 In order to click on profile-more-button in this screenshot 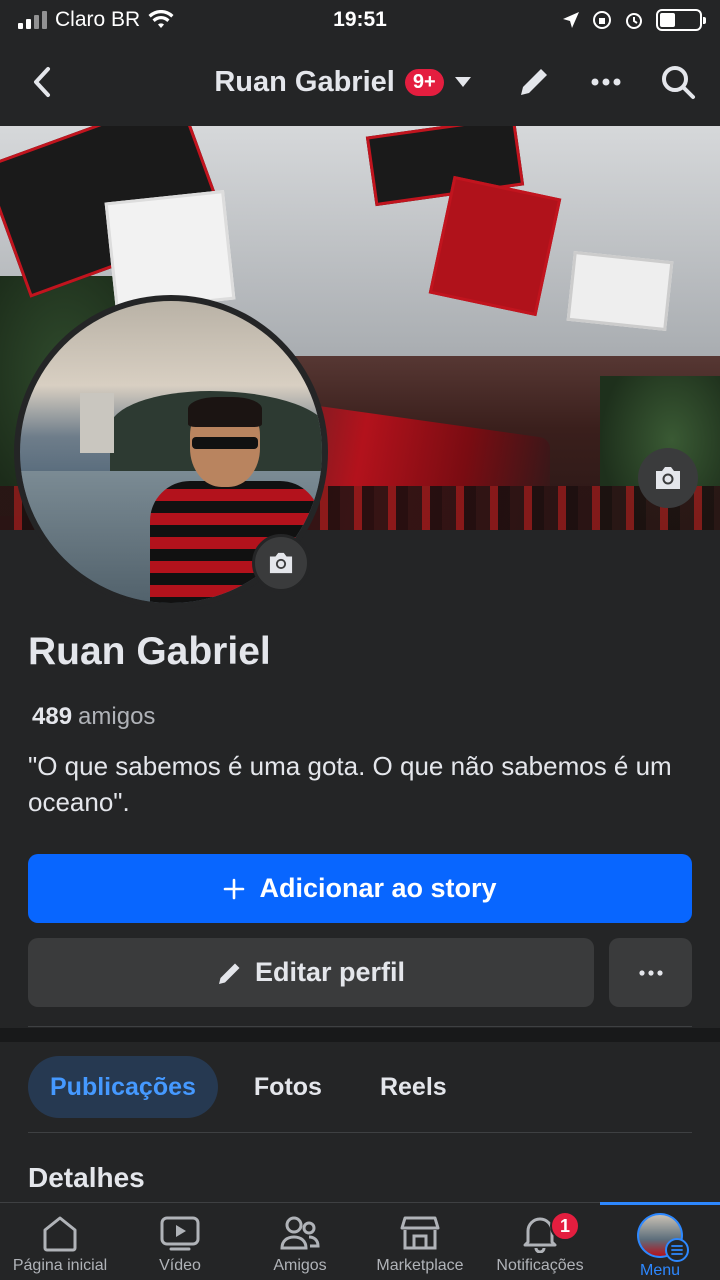, I will do `click(650, 972)`.